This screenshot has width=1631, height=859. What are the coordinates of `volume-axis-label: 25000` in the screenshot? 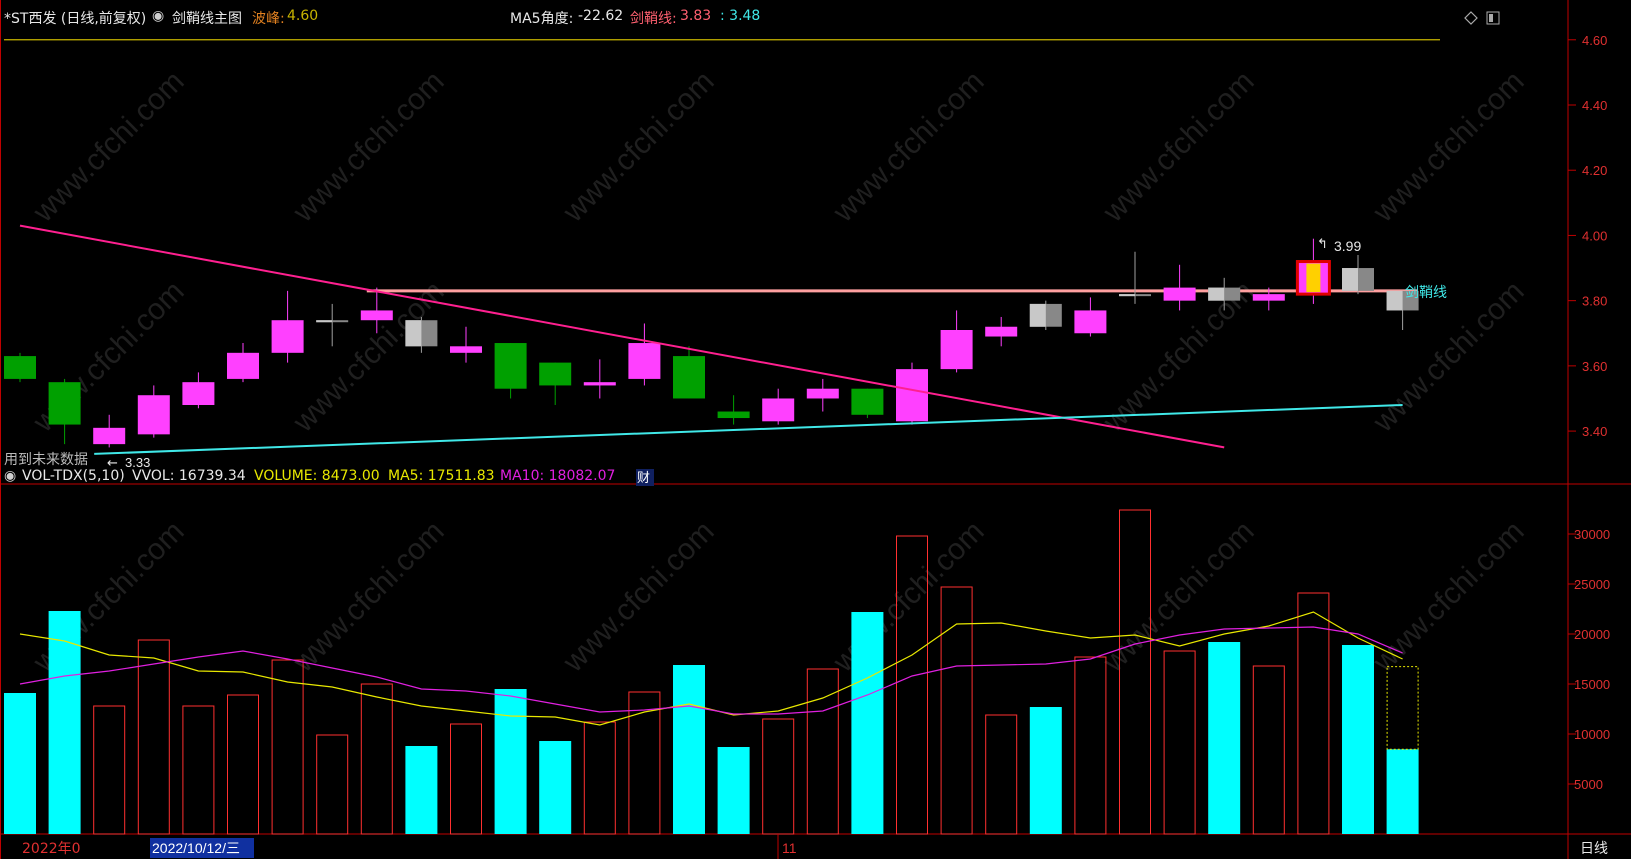 It's located at (1592, 584).